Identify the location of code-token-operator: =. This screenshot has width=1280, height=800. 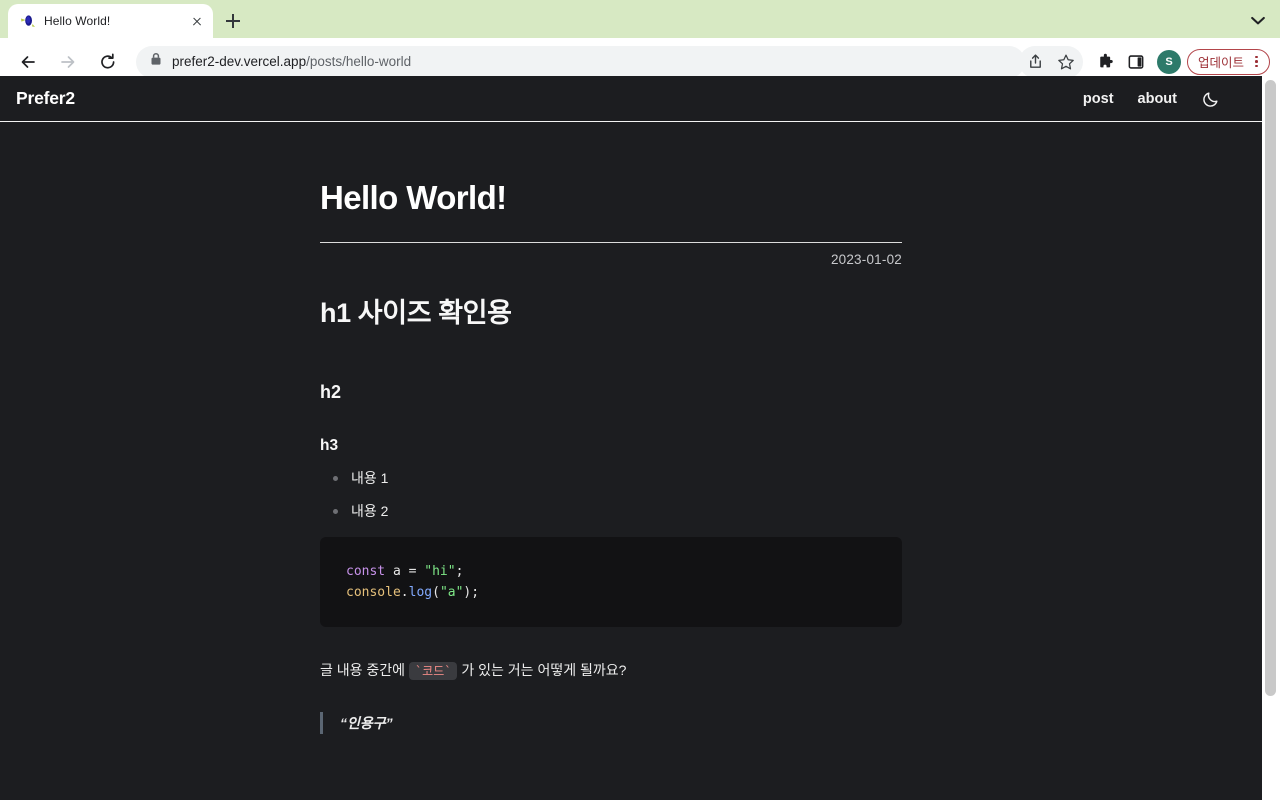
(416, 571).